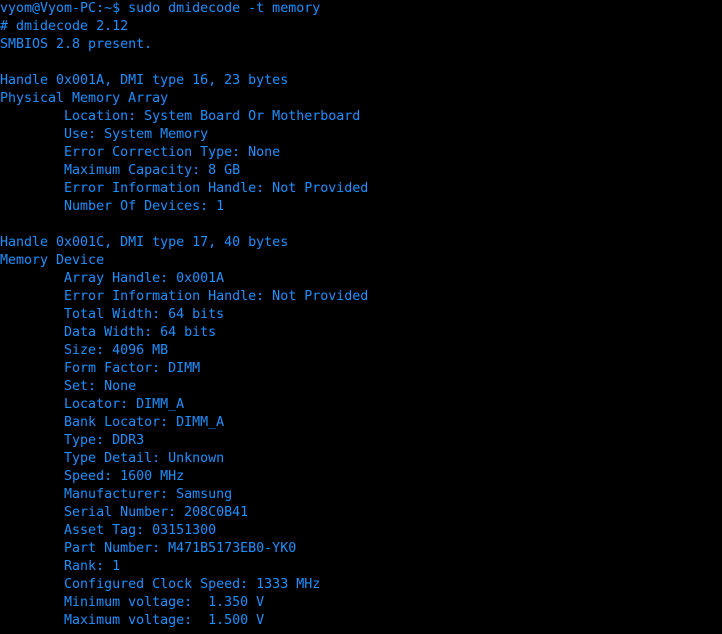 The width and height of the screenshot is (722, 634). What do you see at coordinates (148, 548) in the screenshot?
I see `terminal-line: Part Number: M471B5173EB0-YK0` at bounding box center [148, 548].